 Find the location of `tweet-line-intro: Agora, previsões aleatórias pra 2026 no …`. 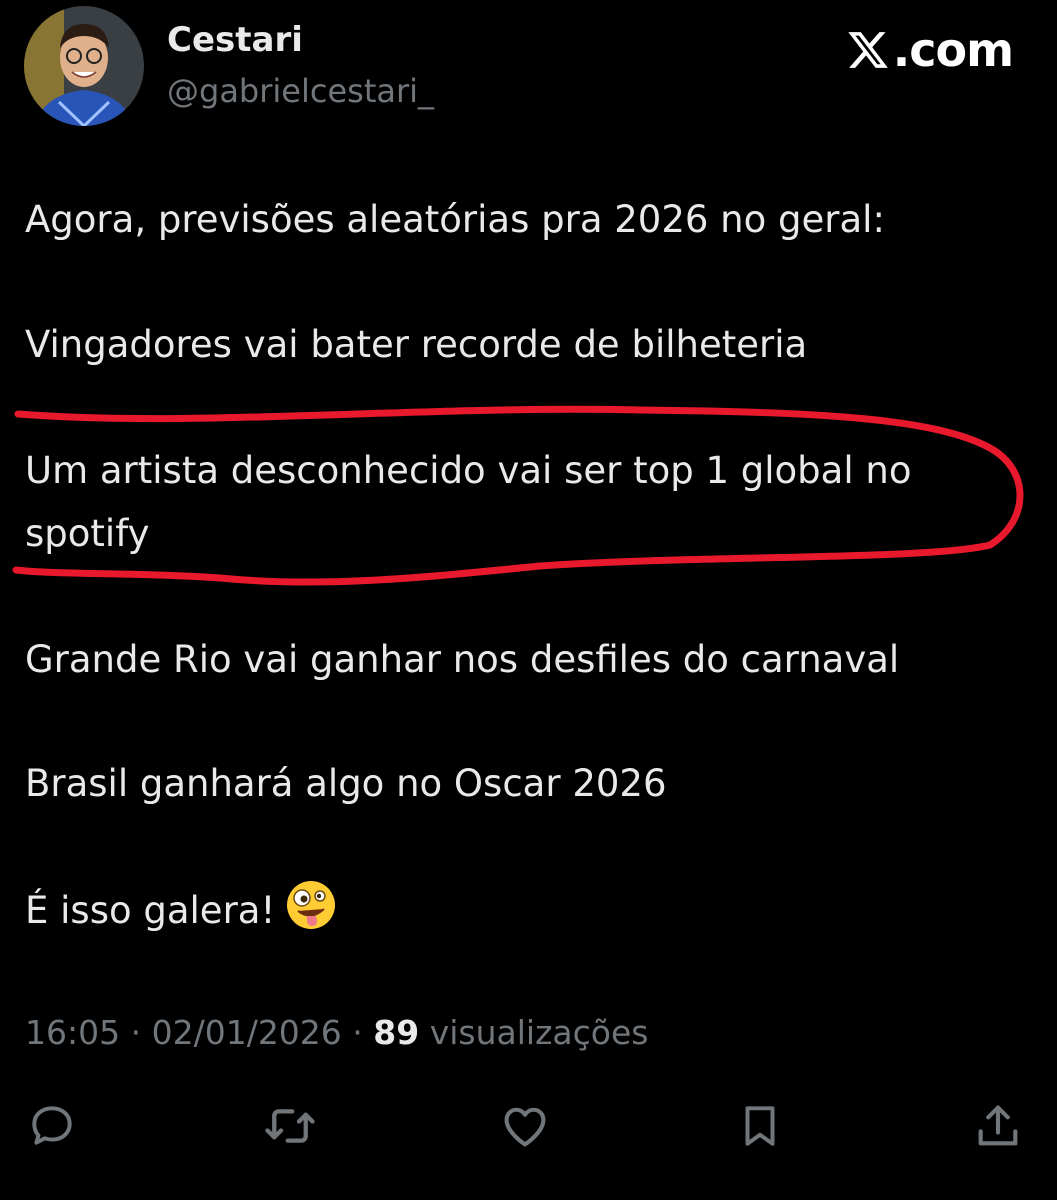

tweet-line-intro: Agora, previsões aleatórias pra 2026 no … is located at coordinates (455, 219).